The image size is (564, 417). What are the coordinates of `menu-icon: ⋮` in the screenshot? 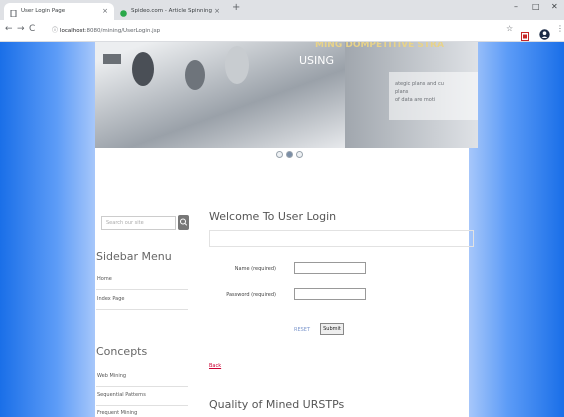 It's located at (560, 28).